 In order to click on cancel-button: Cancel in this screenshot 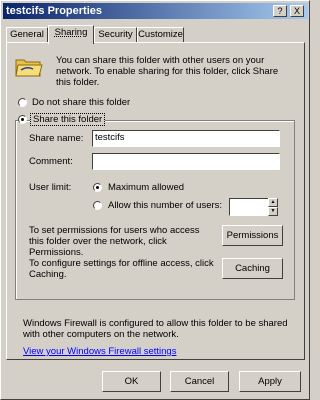, I will do `click(199, 381)`.